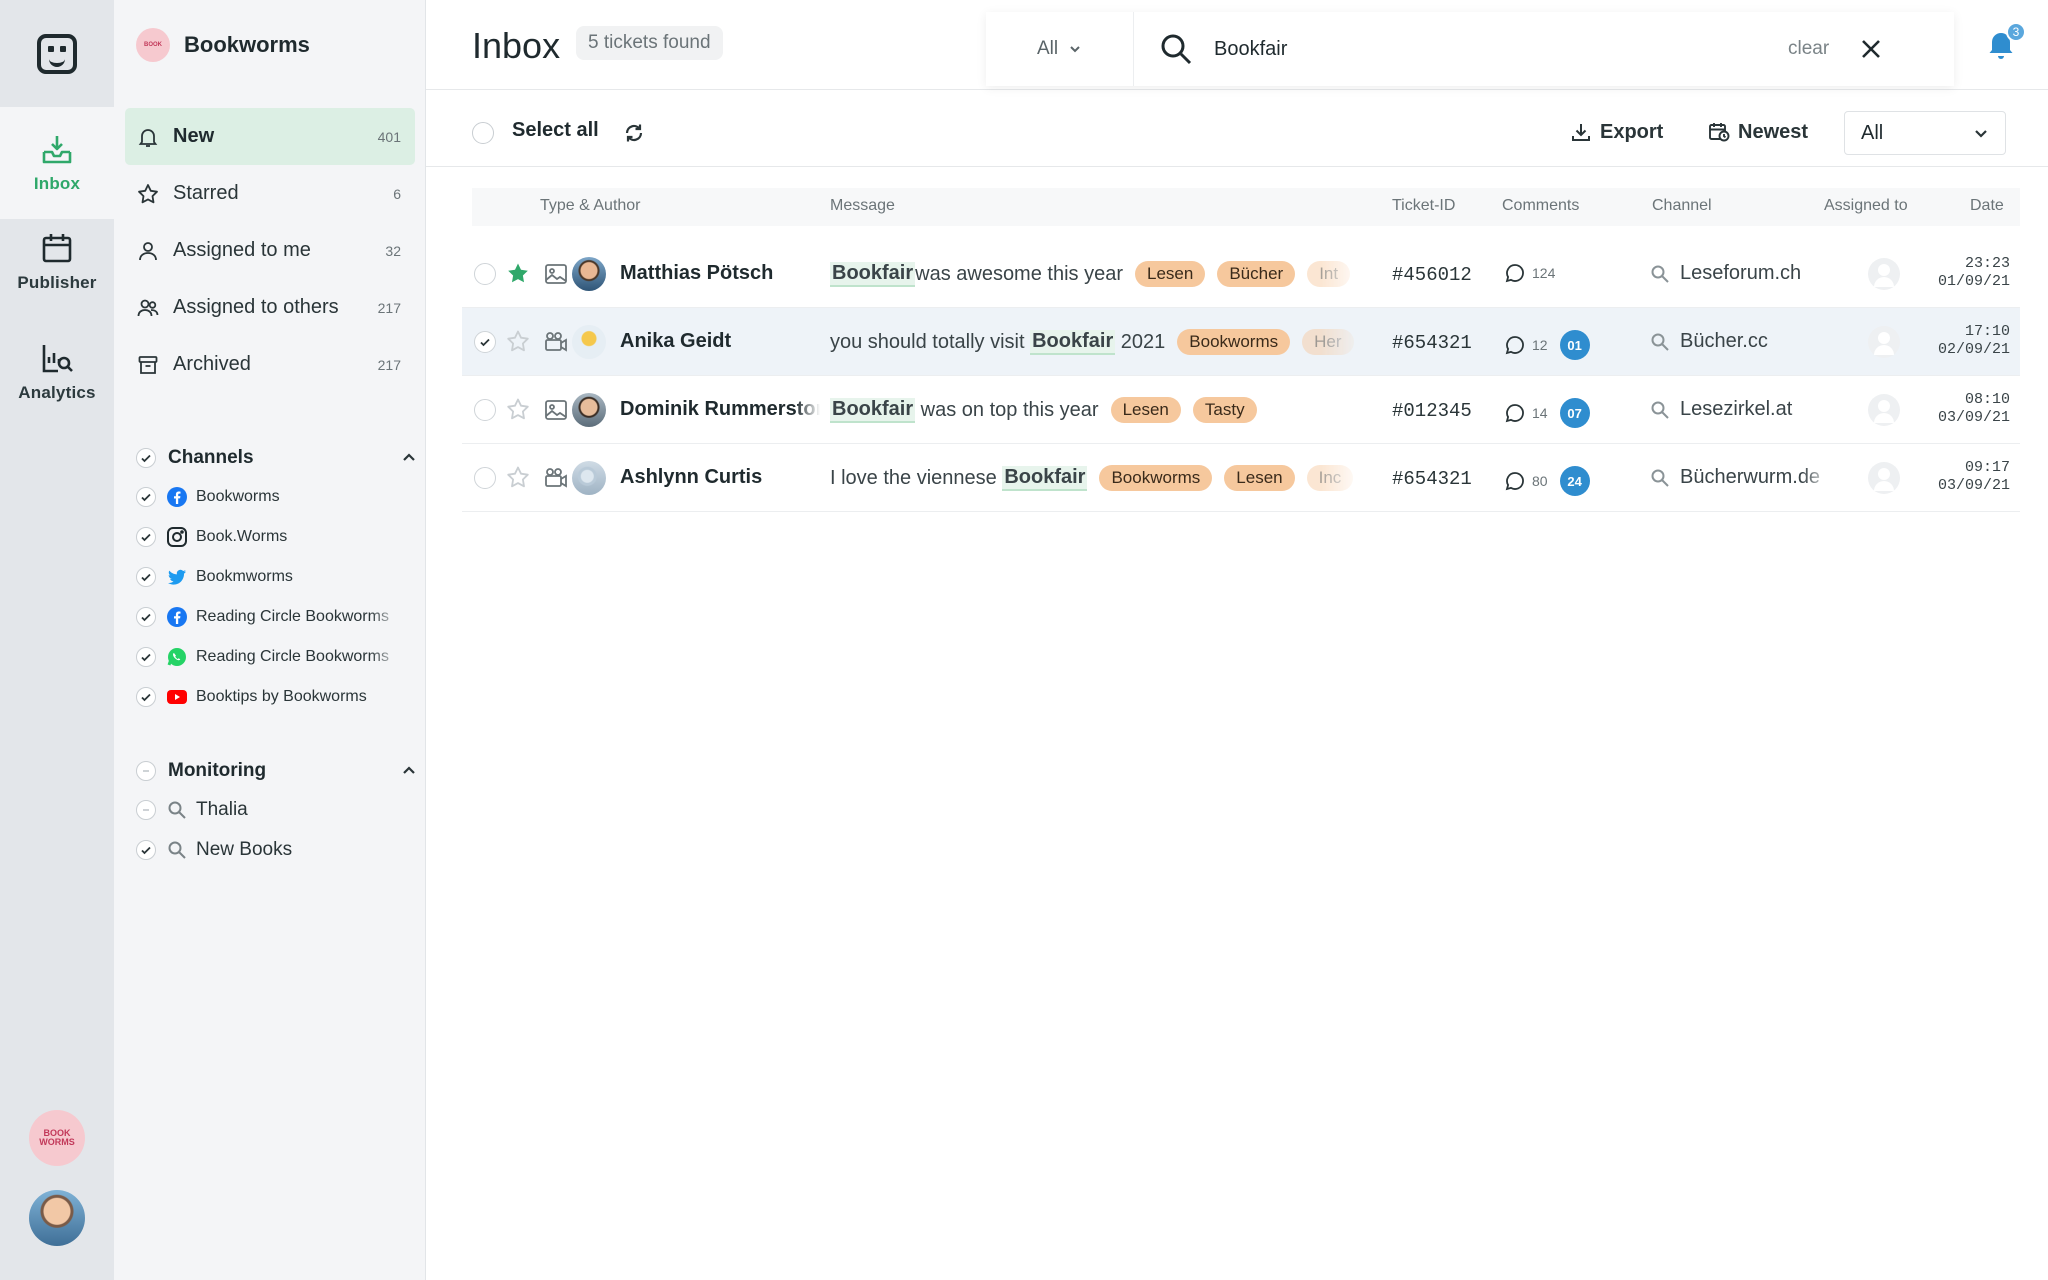 This screenshot has height=1280, width=2048. Describe the element at coordinates (1758, 132) in the screenshot. I see `sort-newest-button: Newest` at that location.